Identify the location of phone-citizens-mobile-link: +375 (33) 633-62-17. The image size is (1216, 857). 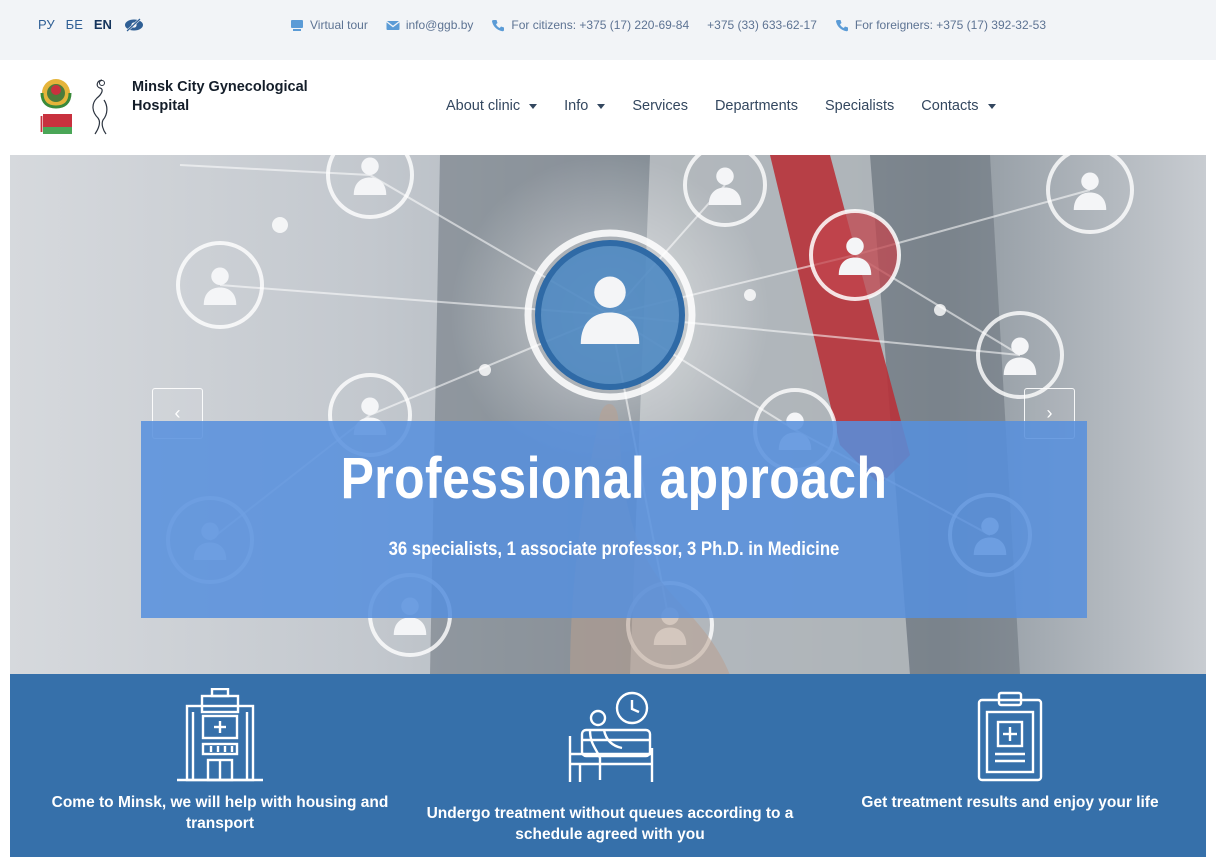
(762, 25).